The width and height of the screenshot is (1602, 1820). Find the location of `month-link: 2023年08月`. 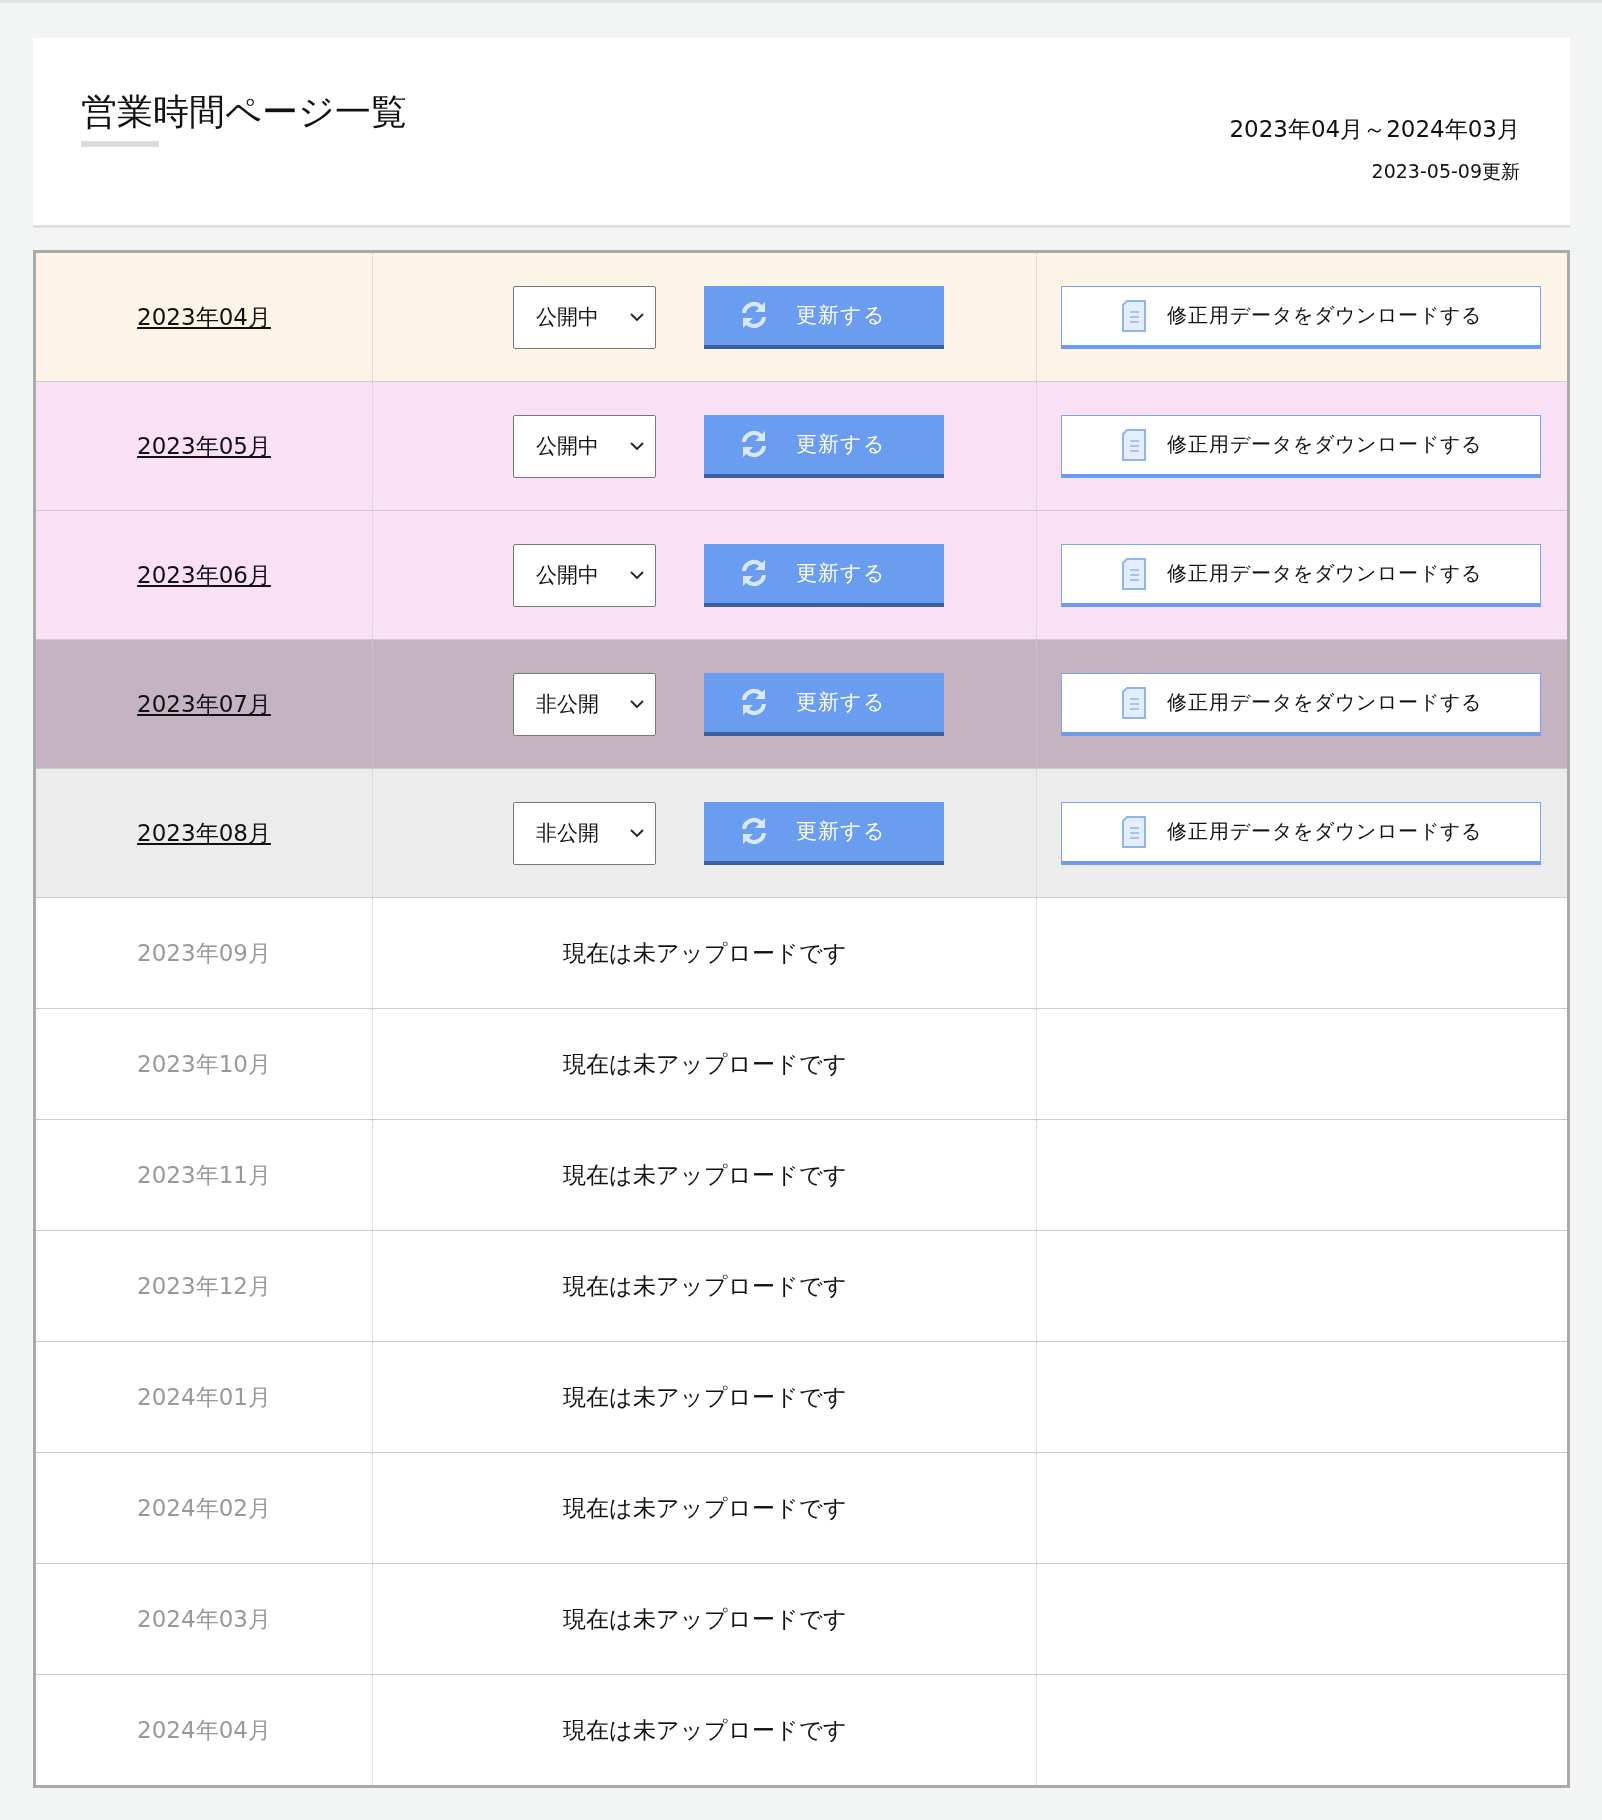

month-link: 2023年08月 is located at coordinates (204, 833).